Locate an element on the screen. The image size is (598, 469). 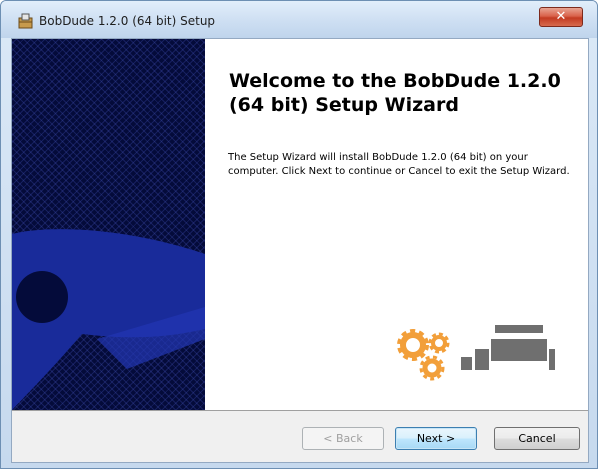
hardware-icon is located at coordinates (508, 347).